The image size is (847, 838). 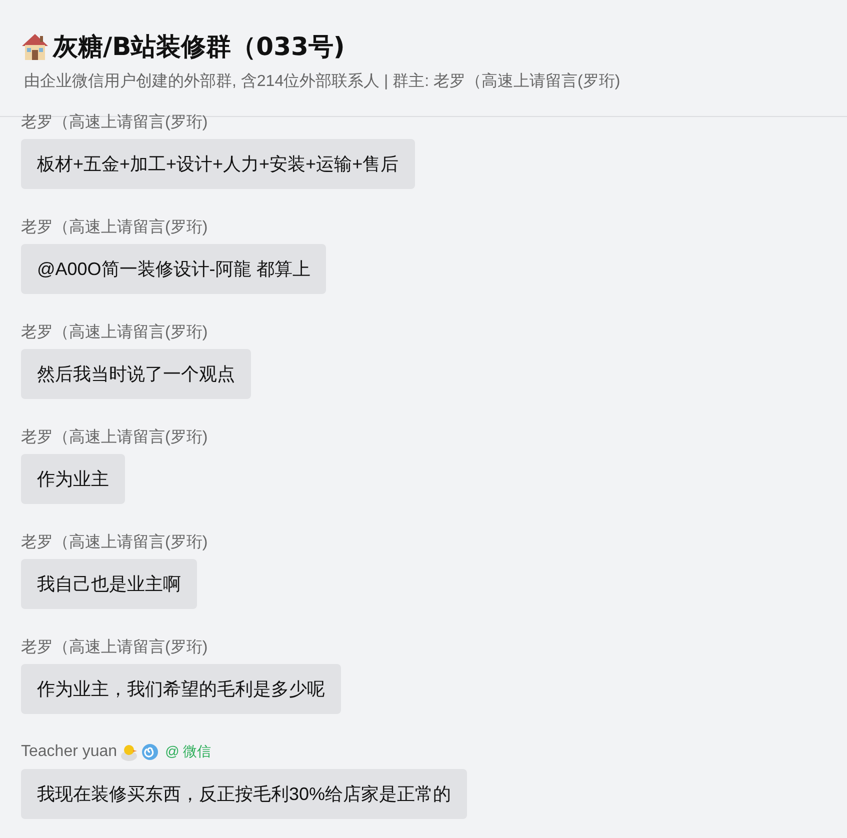 What do you see at coordinates (73, 479) in the screenshot?
I see `message-bubble: 作为业主` at bounding box center [73, 479].